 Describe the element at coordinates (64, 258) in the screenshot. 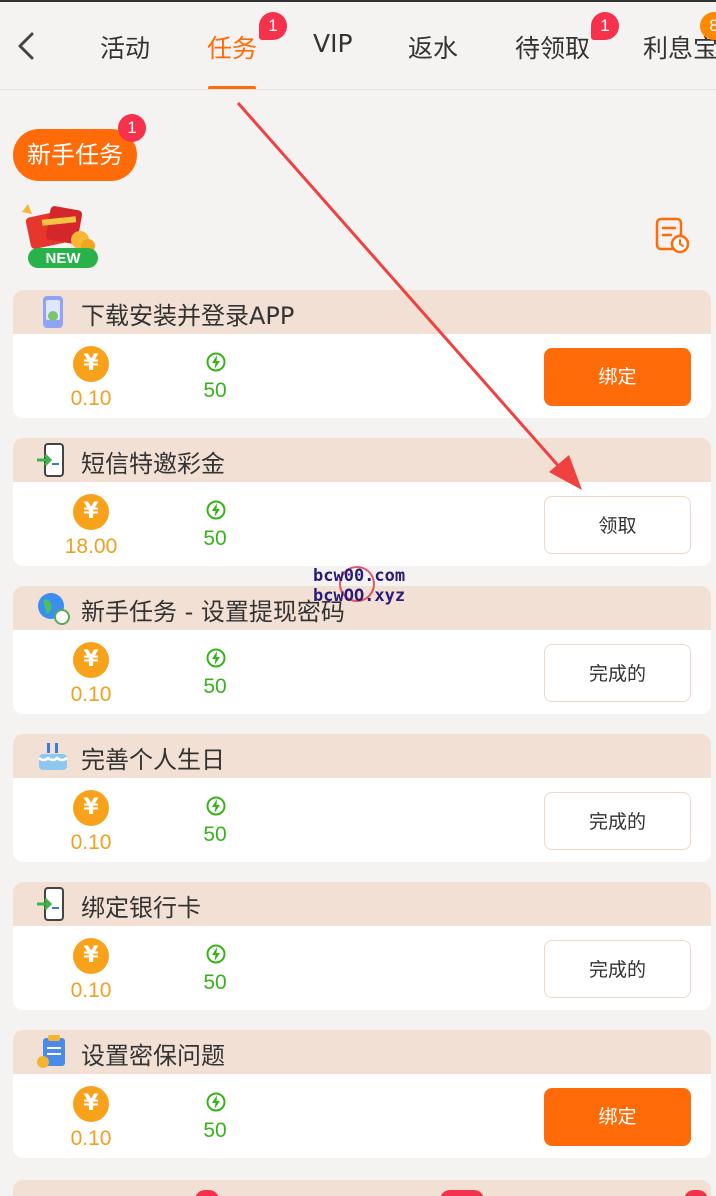

I see `new-label: NEW` at that location.